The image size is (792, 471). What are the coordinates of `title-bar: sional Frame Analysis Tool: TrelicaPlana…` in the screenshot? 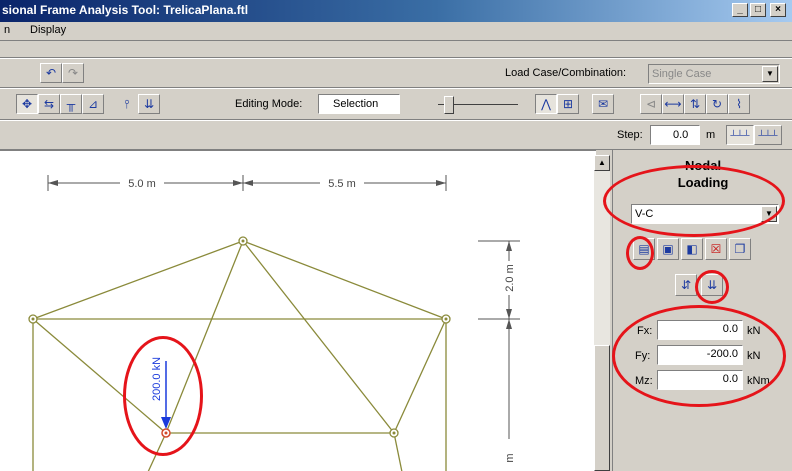 It's located at (396, 11).